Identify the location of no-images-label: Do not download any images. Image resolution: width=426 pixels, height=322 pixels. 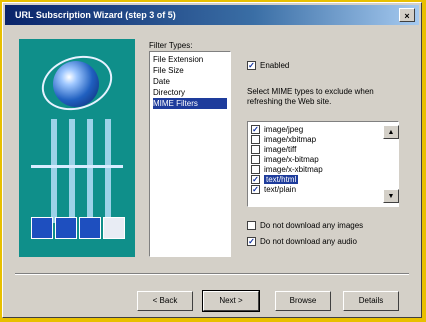
(312, 225).